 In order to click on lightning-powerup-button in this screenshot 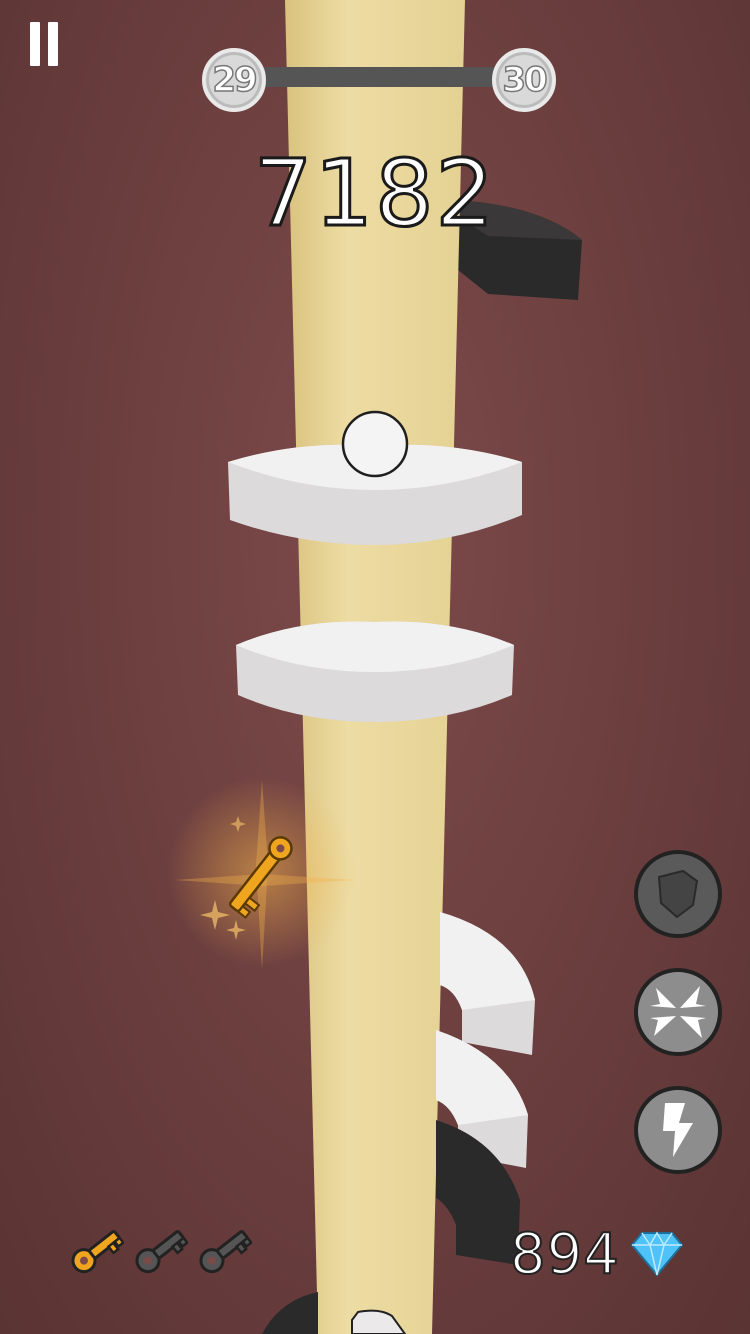, I will do `click(678, 1130)`.